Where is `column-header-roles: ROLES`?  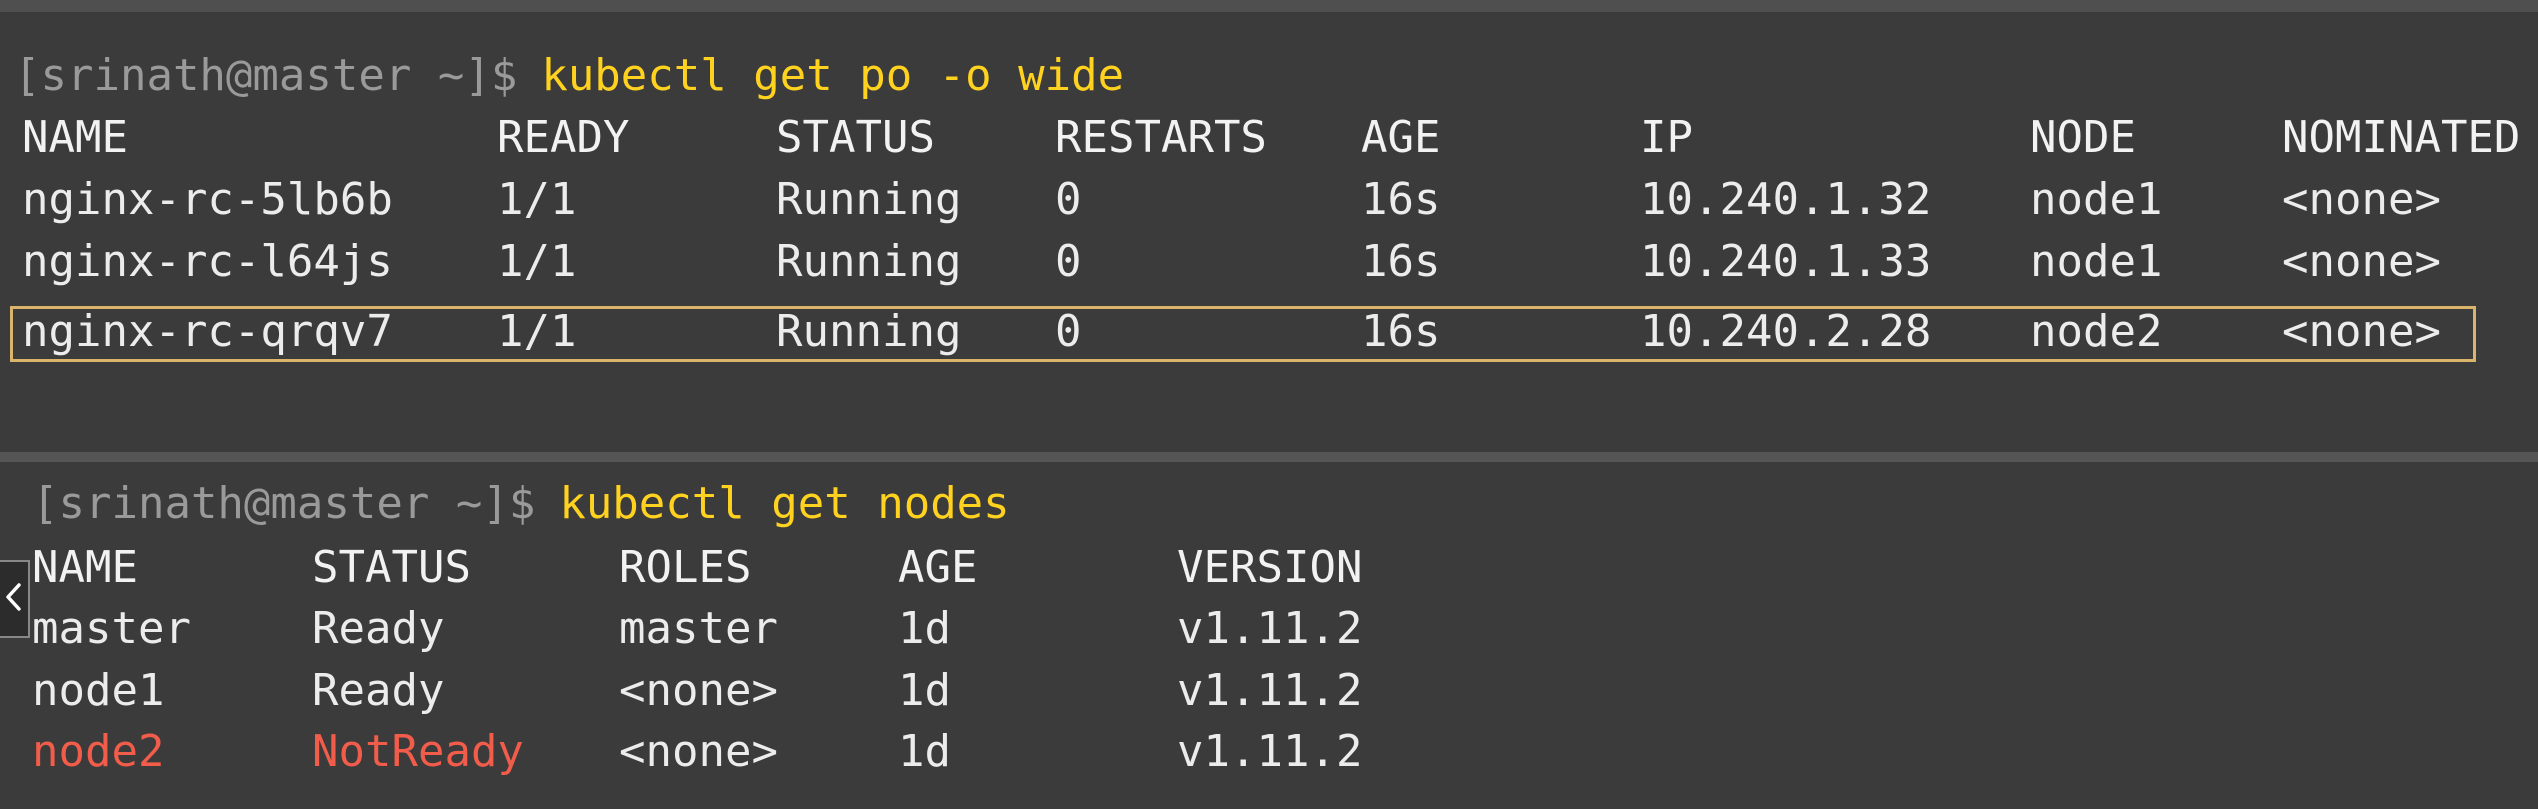
column-header-roles: ROLES is located at coordinates (685, 567).